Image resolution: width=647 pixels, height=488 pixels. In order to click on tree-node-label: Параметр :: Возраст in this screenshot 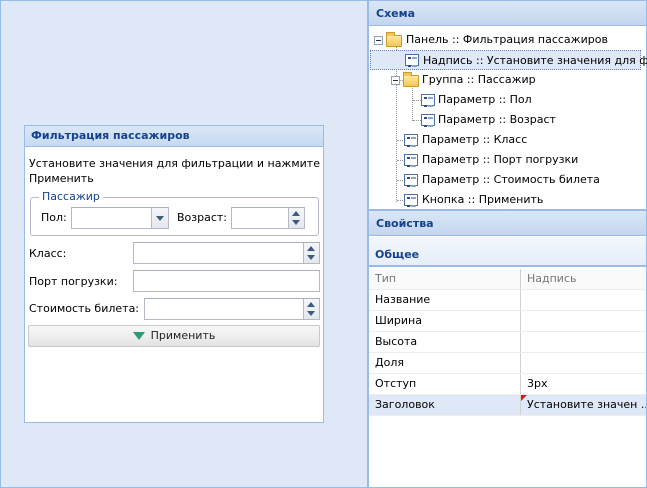, I will do `click(497, 119)`.